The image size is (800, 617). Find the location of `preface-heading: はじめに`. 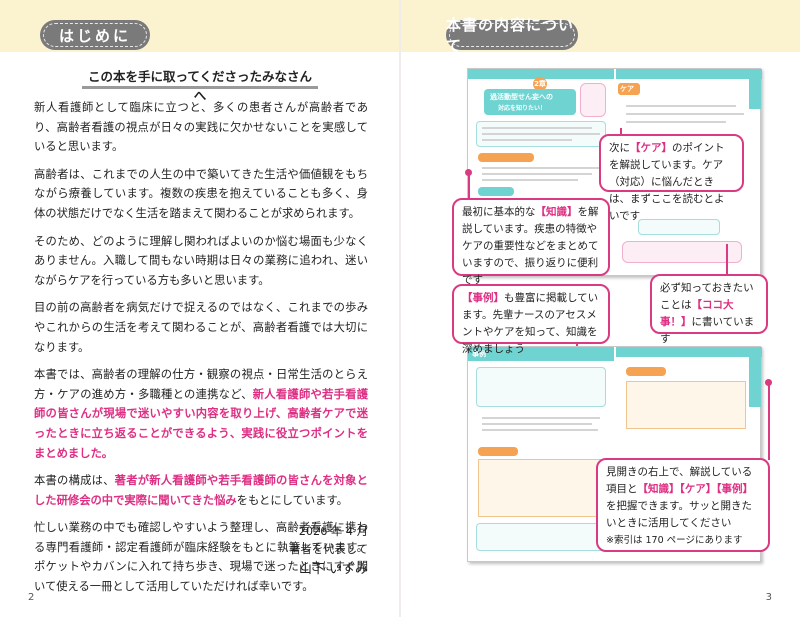

preface-heading: はじめに is located at coordinates (95, 35).